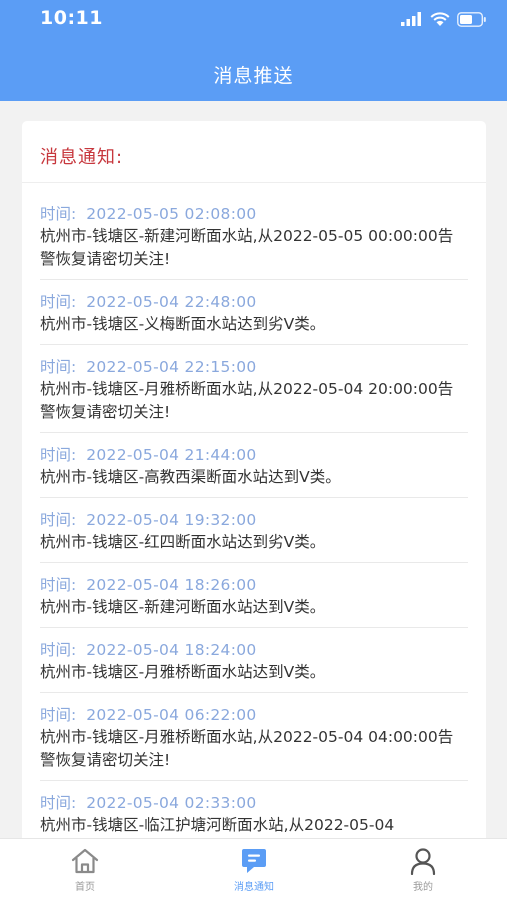  I want to click on message-text: 杭州市-钱塘区-临江护塘河断面水站,从2022-05-04, so click(217, 825).